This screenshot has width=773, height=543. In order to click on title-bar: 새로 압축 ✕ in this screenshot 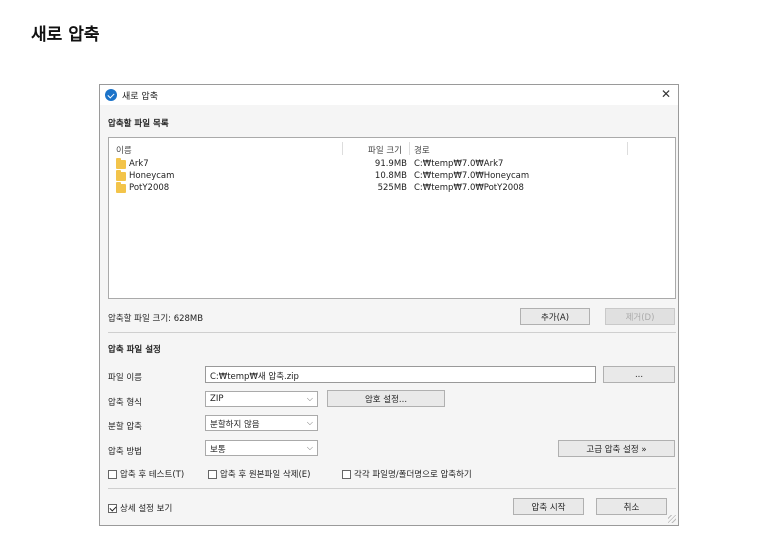, I will do `click(389, 95)`.